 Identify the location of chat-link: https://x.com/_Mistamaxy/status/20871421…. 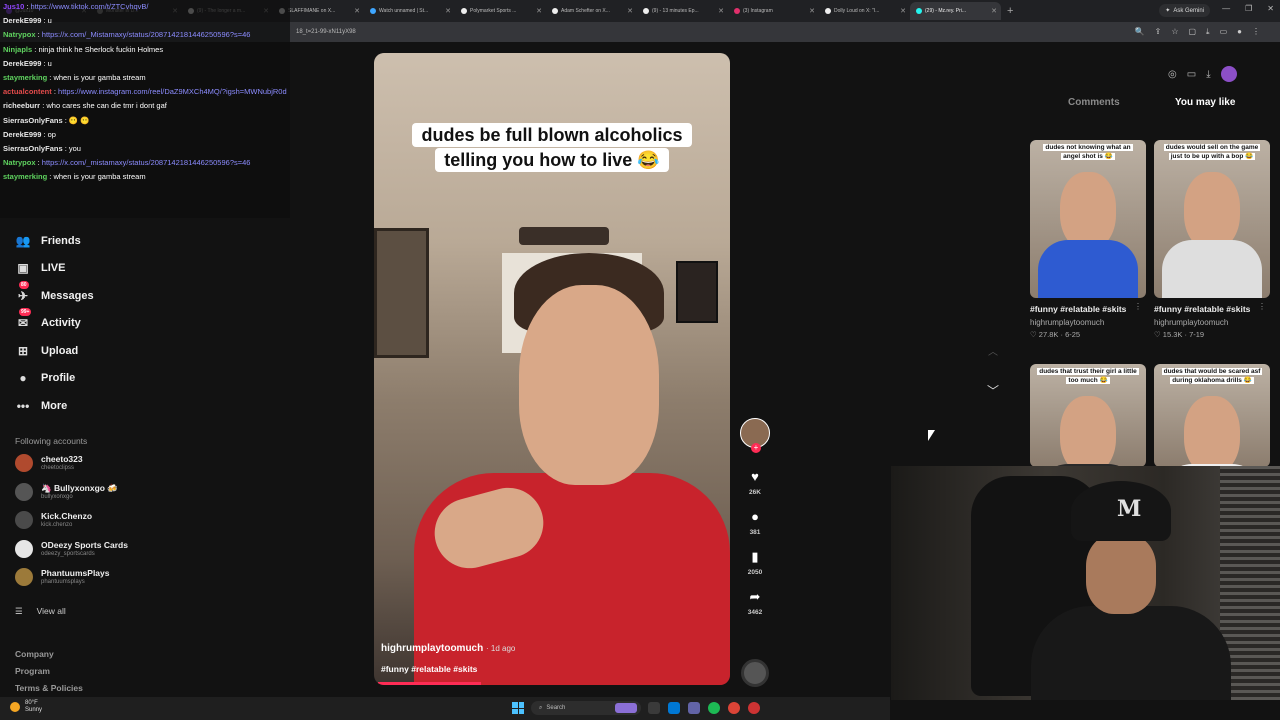
(146, 34).